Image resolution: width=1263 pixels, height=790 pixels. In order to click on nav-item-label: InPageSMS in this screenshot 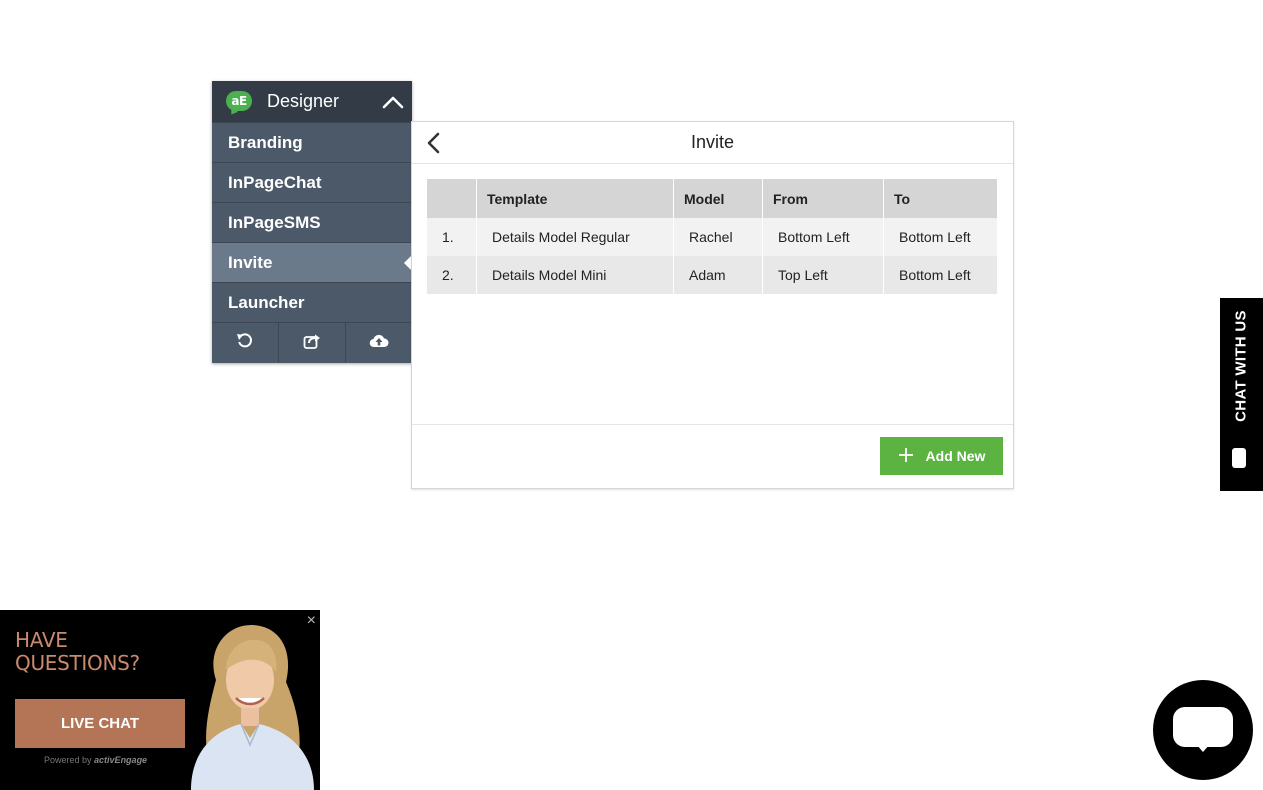, I will do `click(274, 222)`.